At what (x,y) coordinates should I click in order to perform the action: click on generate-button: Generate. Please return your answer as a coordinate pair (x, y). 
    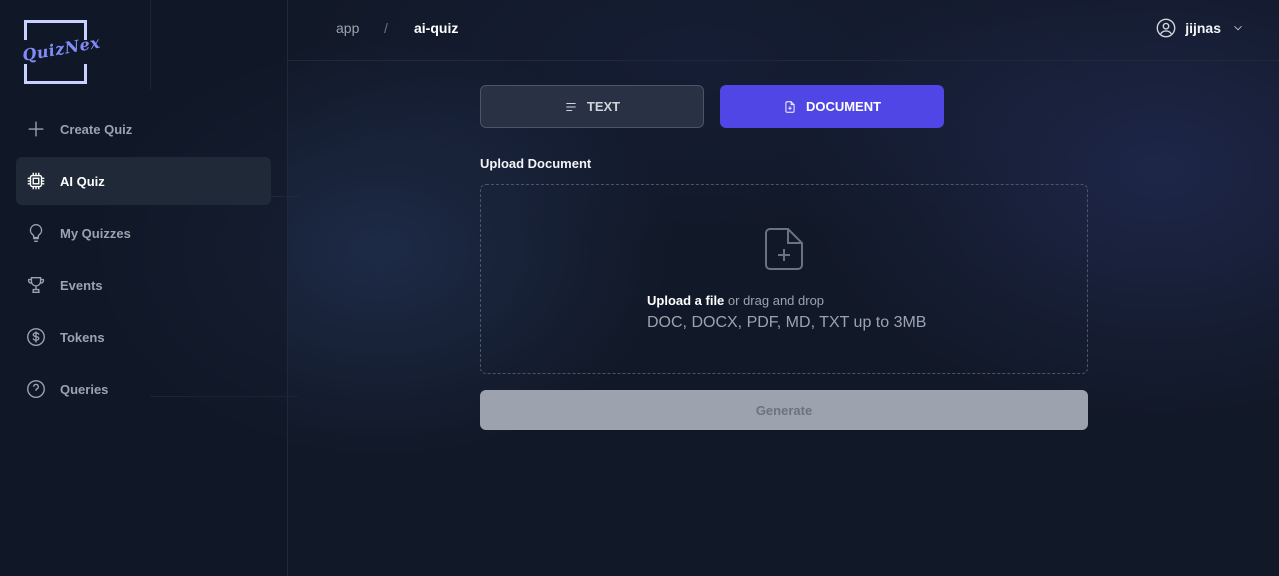
    Looking at the image, I should click on (784, 410).